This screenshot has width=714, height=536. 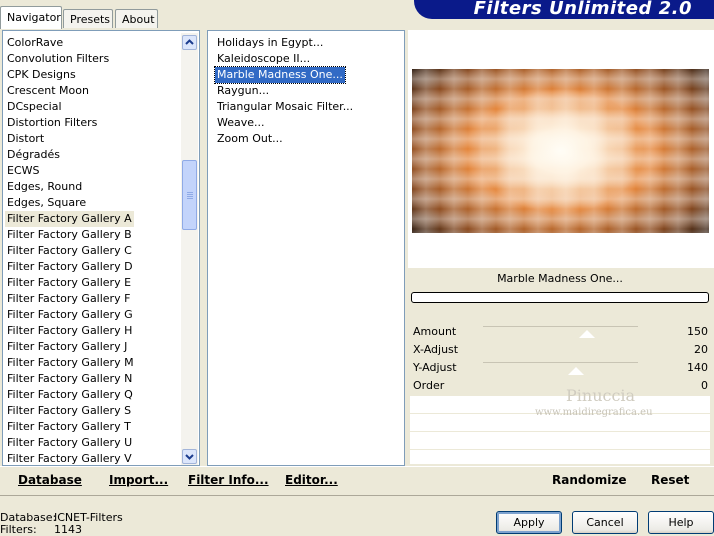 I want to click on tab-presets: Presets, so click(x=88, y=18).